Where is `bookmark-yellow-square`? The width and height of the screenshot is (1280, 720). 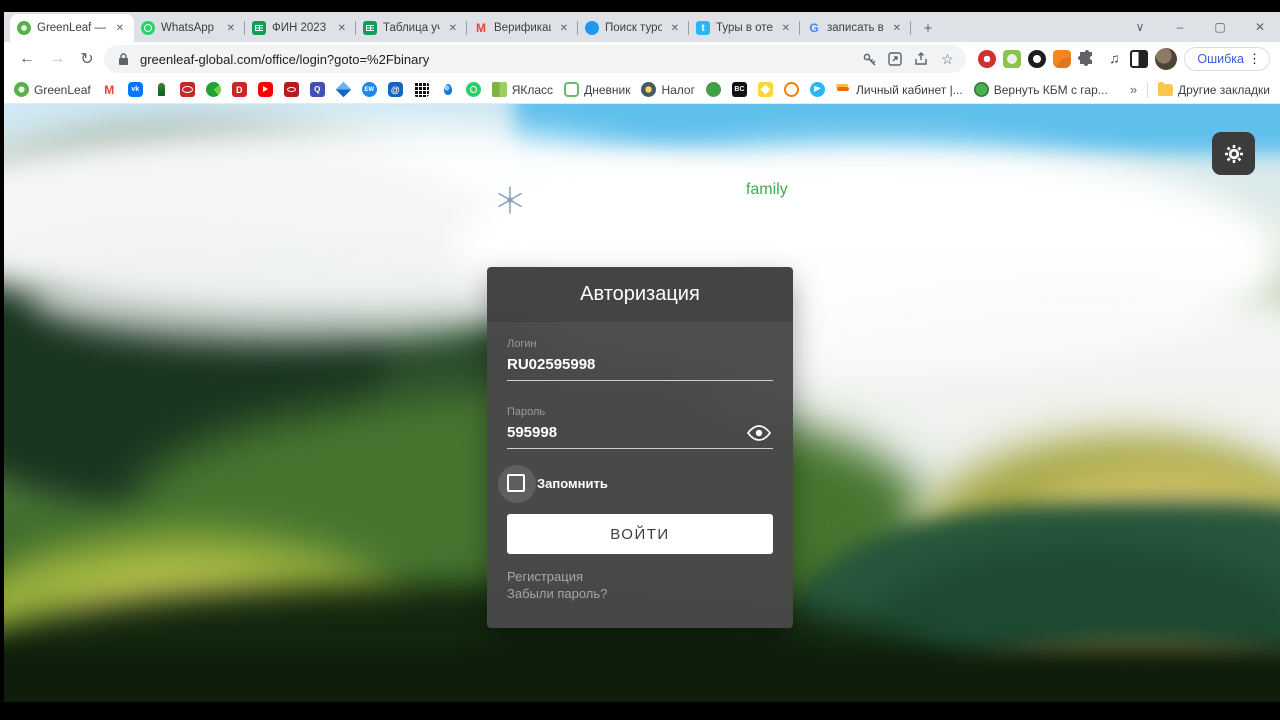
bookmark-yellow-square is located at coordinates (765, 89).